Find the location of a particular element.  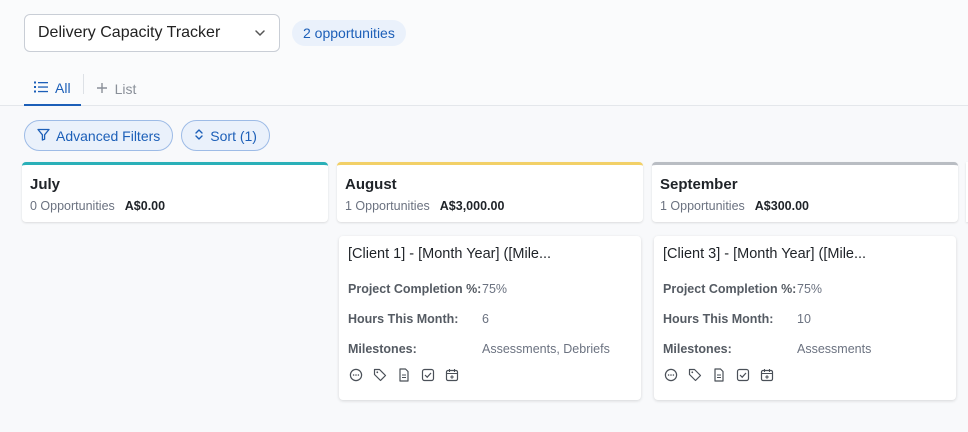

advanced-filters-label: Advanced Filters is located at coordinates (108, 135).